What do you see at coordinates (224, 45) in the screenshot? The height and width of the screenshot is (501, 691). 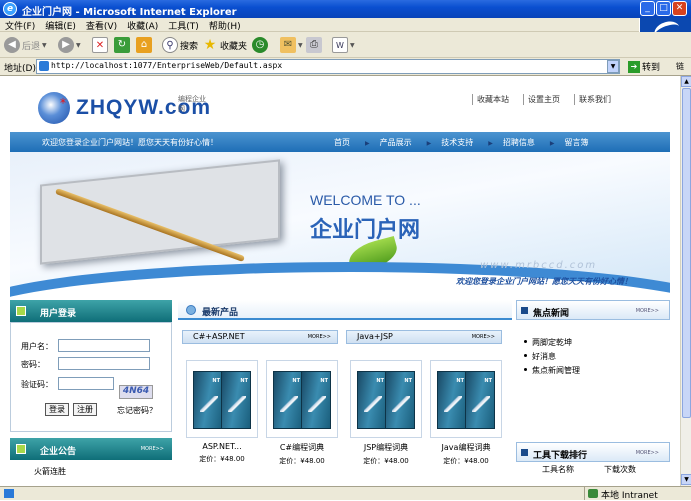 I see `favorites-button: ★ 收藏夹` at bounding box center [224, 45].